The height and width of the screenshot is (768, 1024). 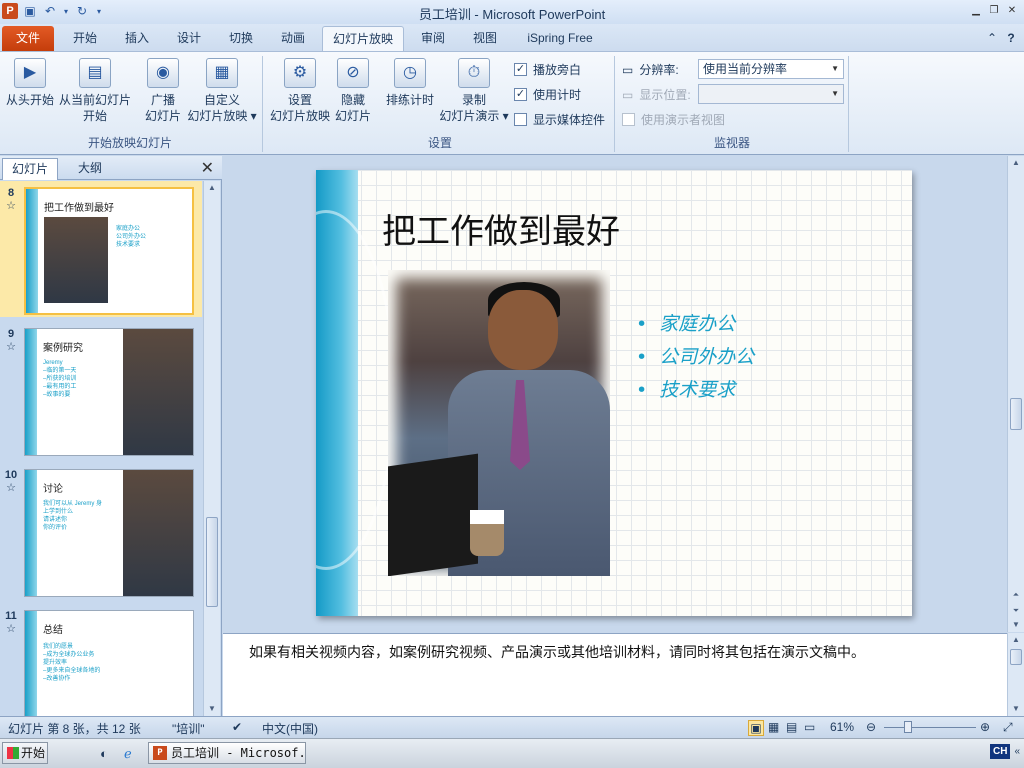 I want to click on record-label-2: 幻灯片演示 ▾, so click(x=474, y=116).